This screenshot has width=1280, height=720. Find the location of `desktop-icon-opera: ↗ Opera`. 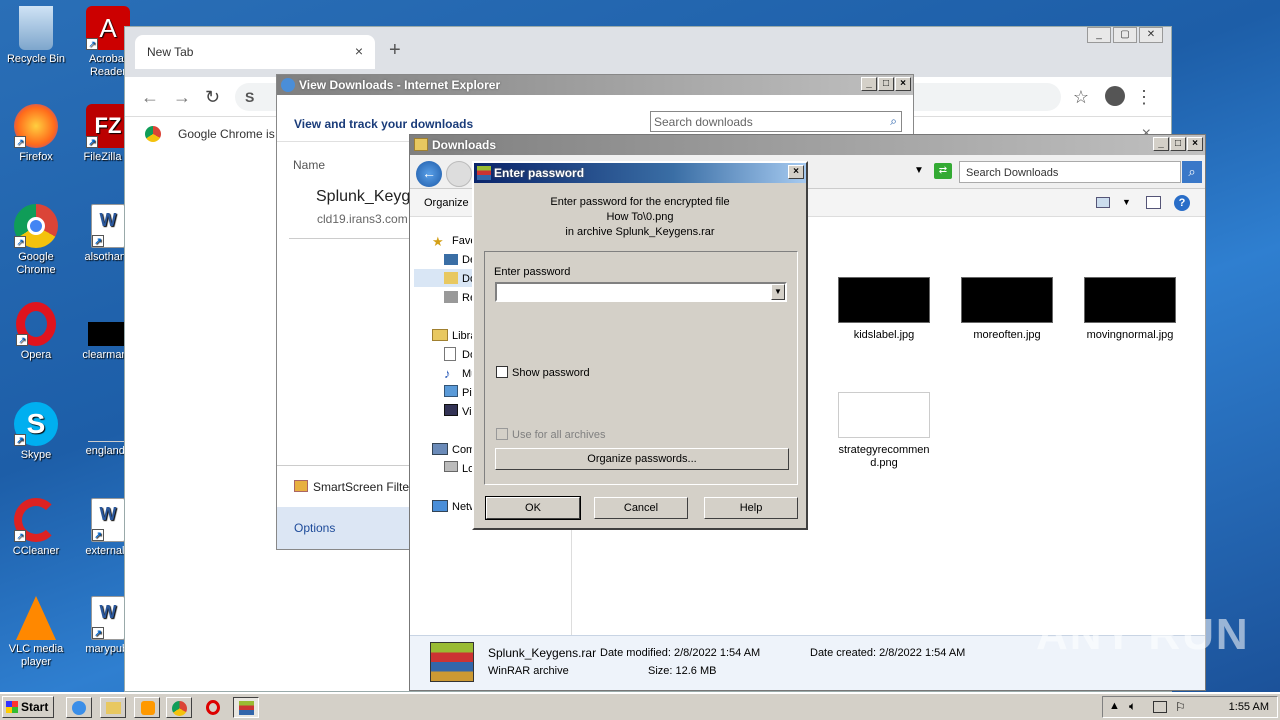

desktop-icon-opera: ↗ Opera is located at coordinates (36, 332).